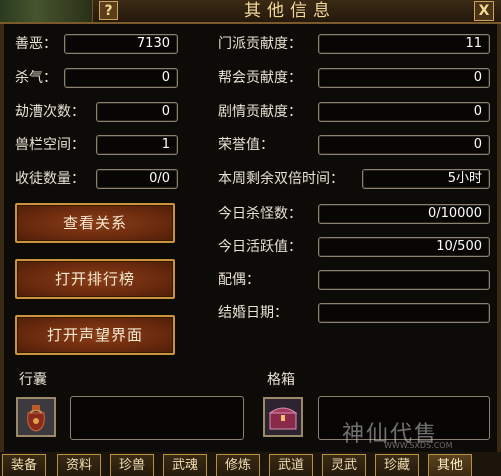 This screenshot has width=501, height=476. What do you see at coordinates (121, 78) in the screenshot?
I see `killing-intent-value: 0` at bounding box center [121, 78].